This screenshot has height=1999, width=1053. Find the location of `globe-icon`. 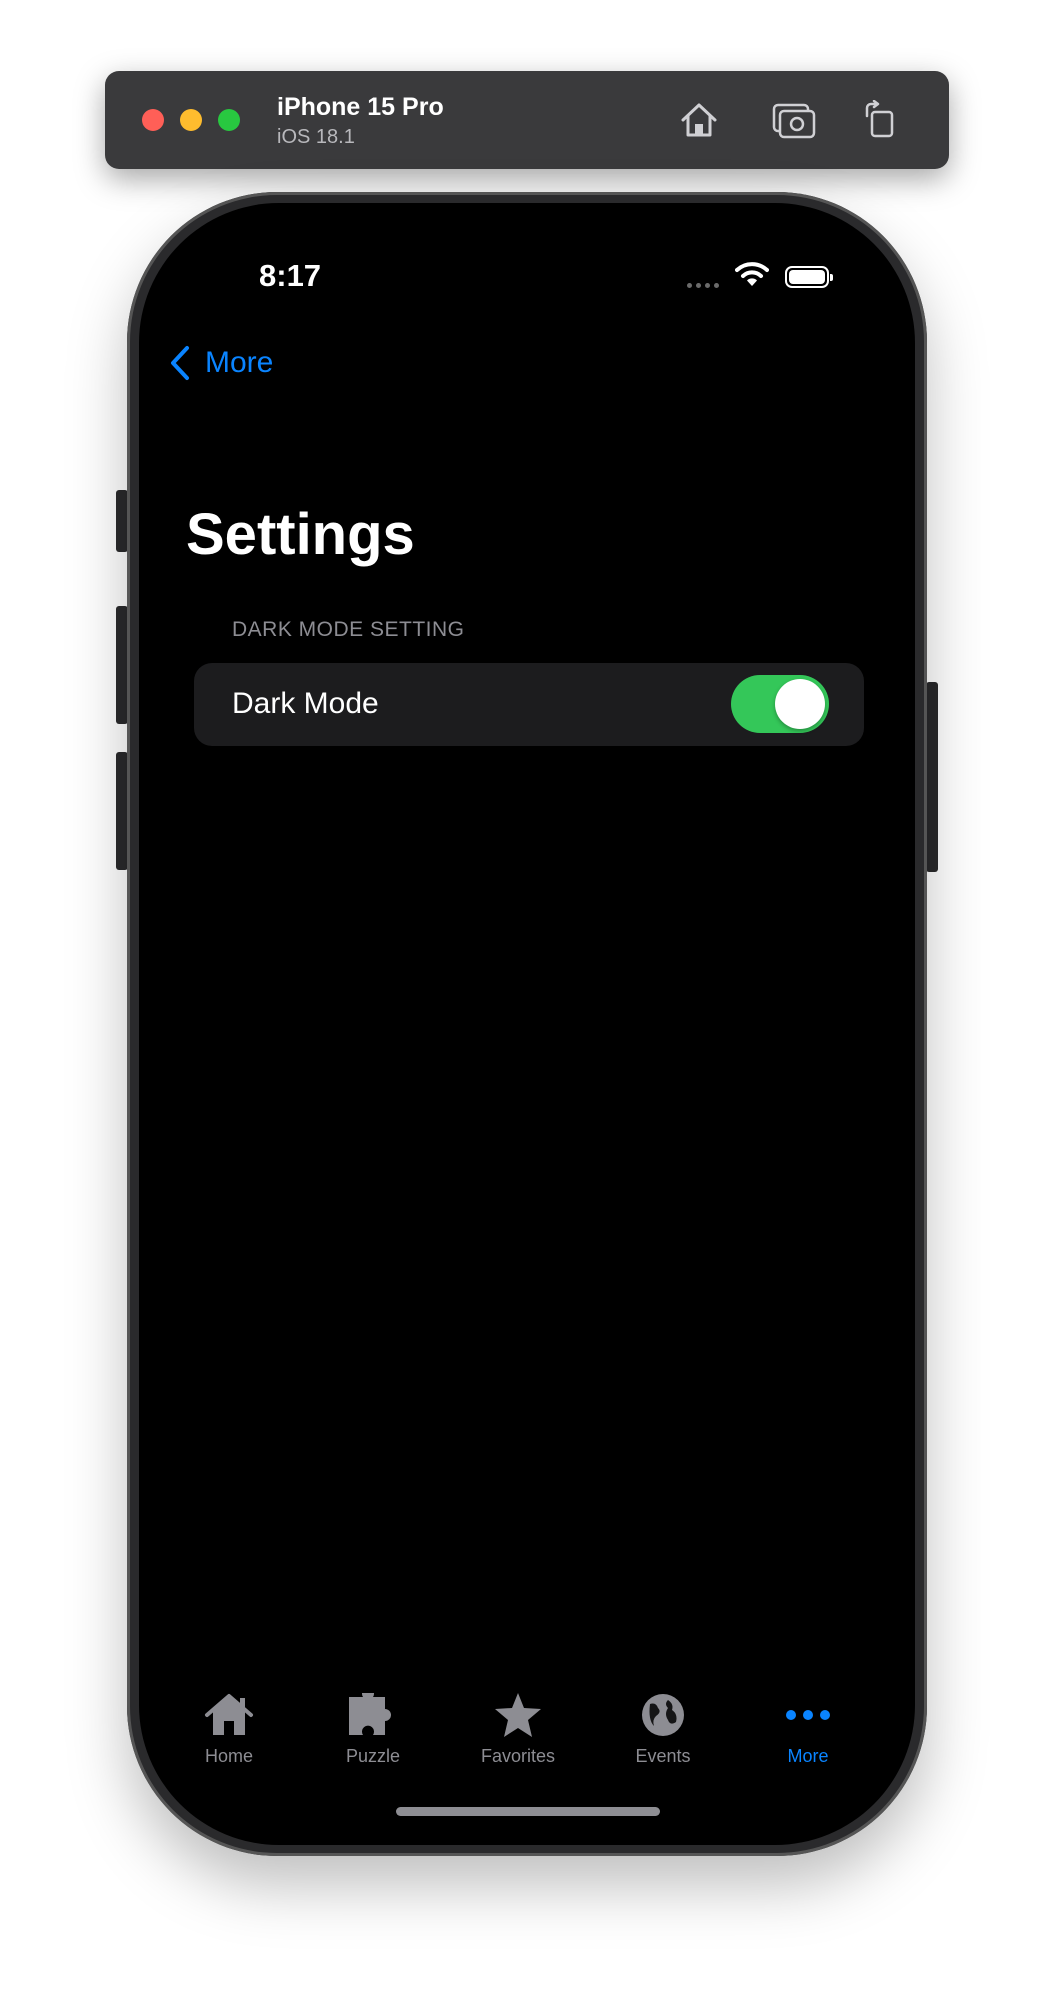

globe-icon is located at coordinates (663, 1715).